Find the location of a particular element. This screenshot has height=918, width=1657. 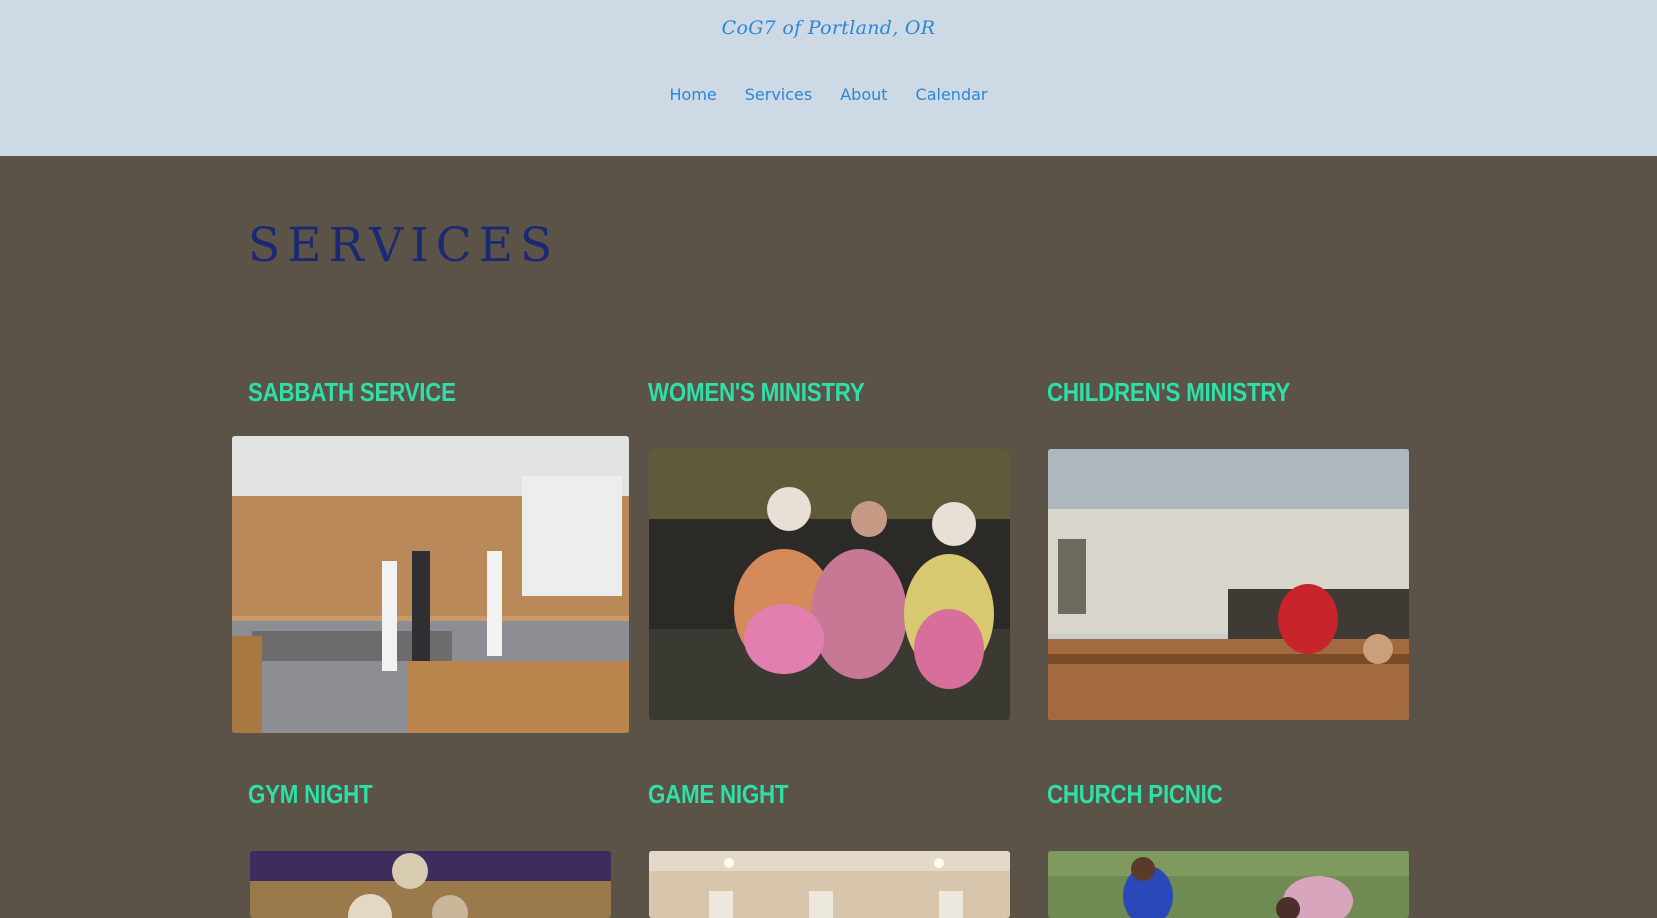

nav-calendar: Calendar is located at coordinates (952, 94).